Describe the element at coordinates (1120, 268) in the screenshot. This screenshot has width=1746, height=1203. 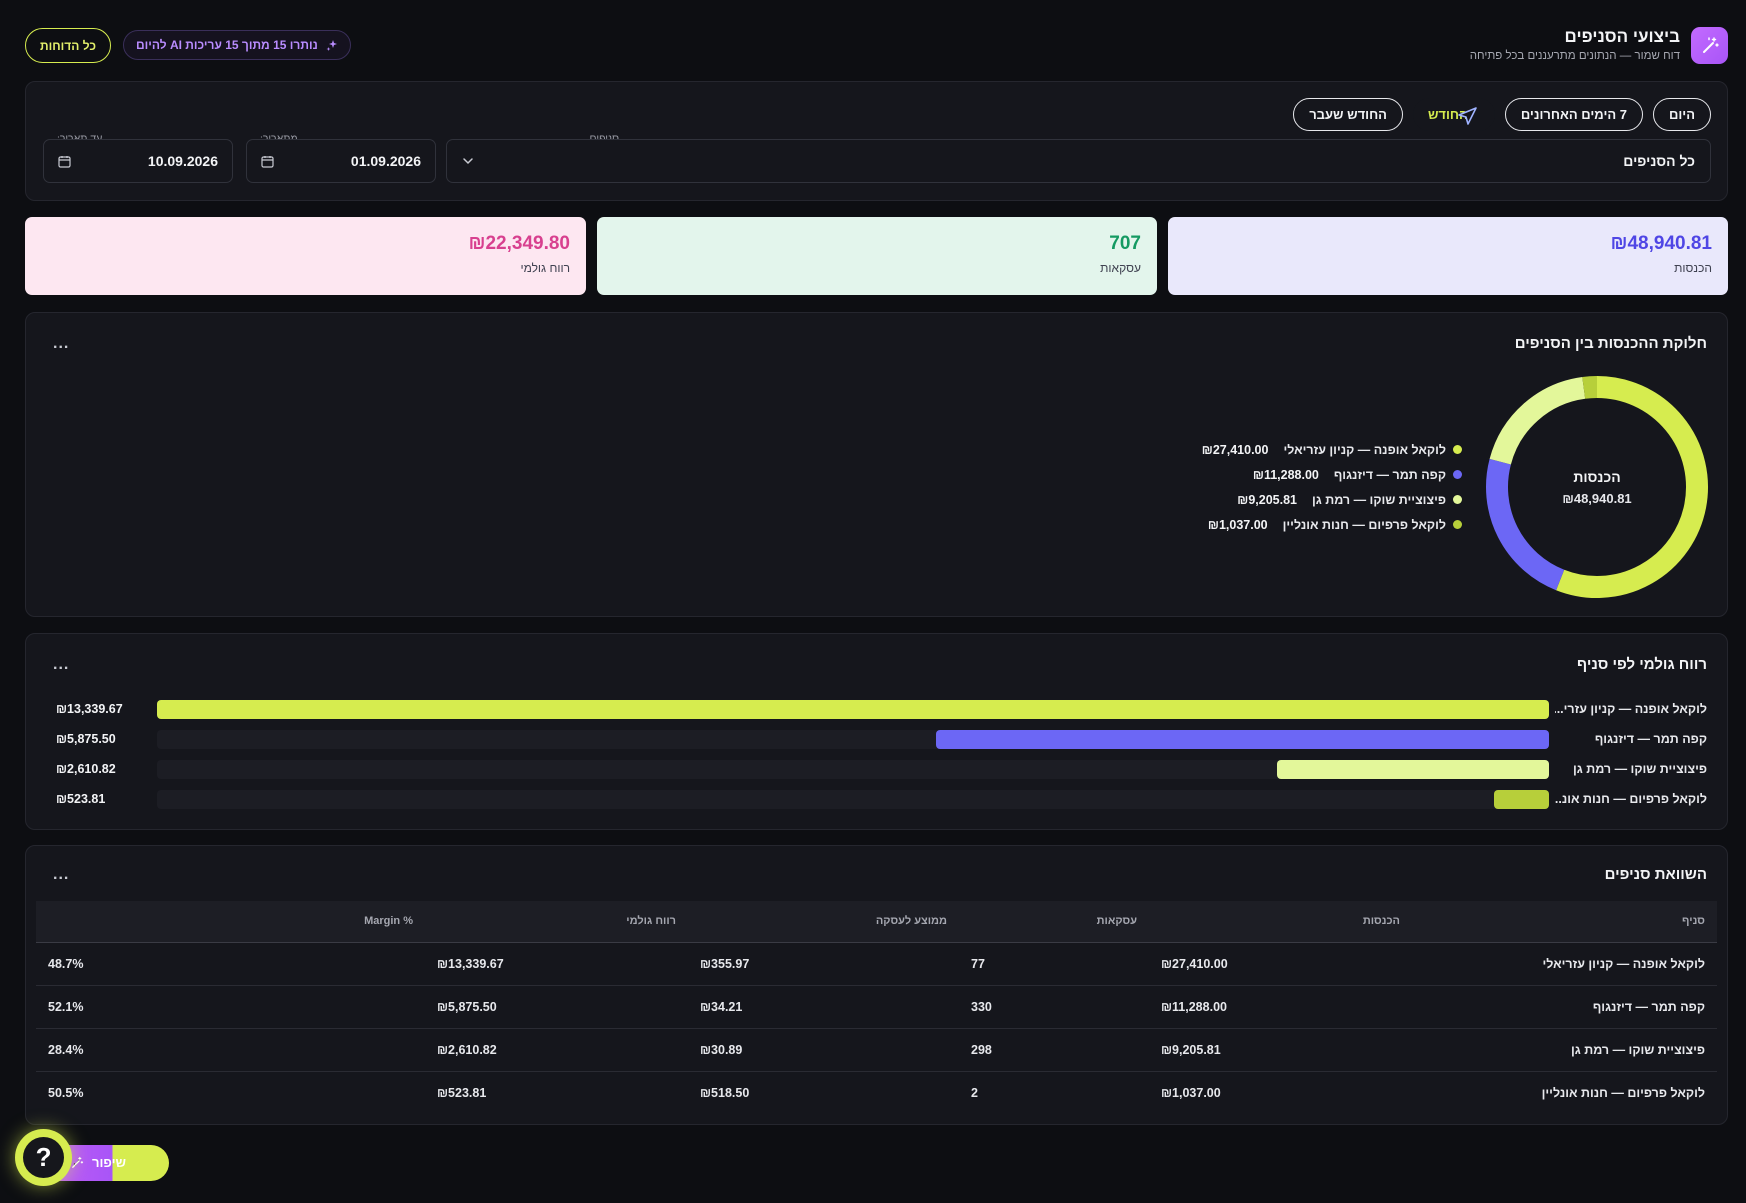
I see `kpi-transactions-label: עסקאות` at that location.